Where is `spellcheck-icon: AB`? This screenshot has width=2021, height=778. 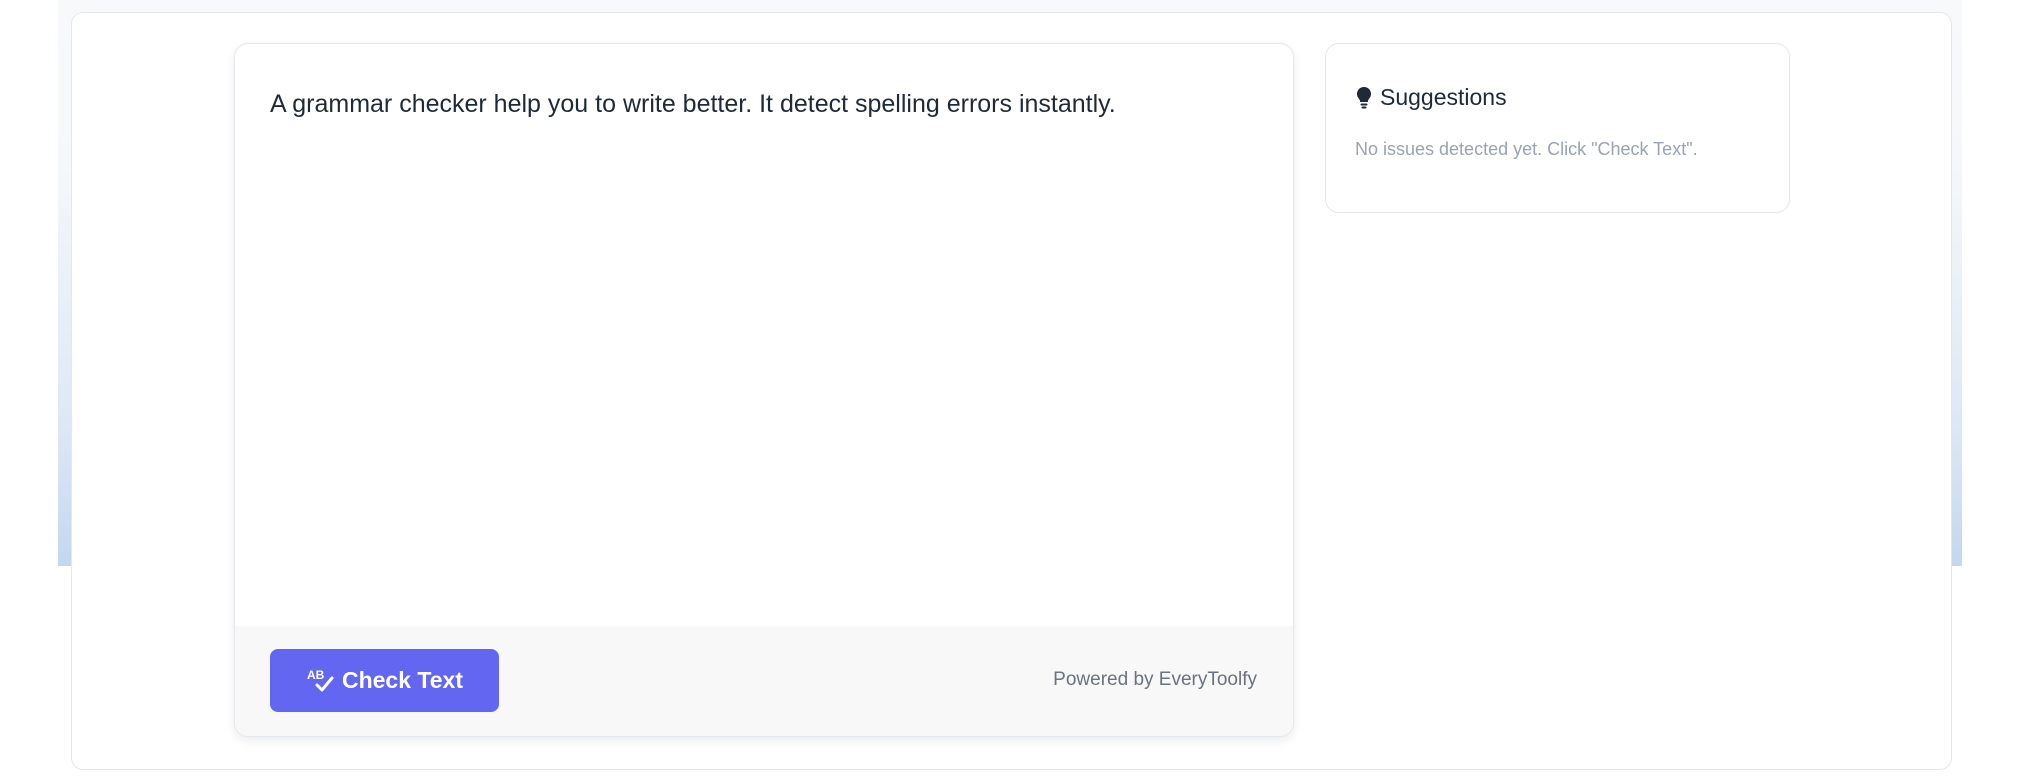 spellcheck-icon: AB is located at coordinates (321, 681).